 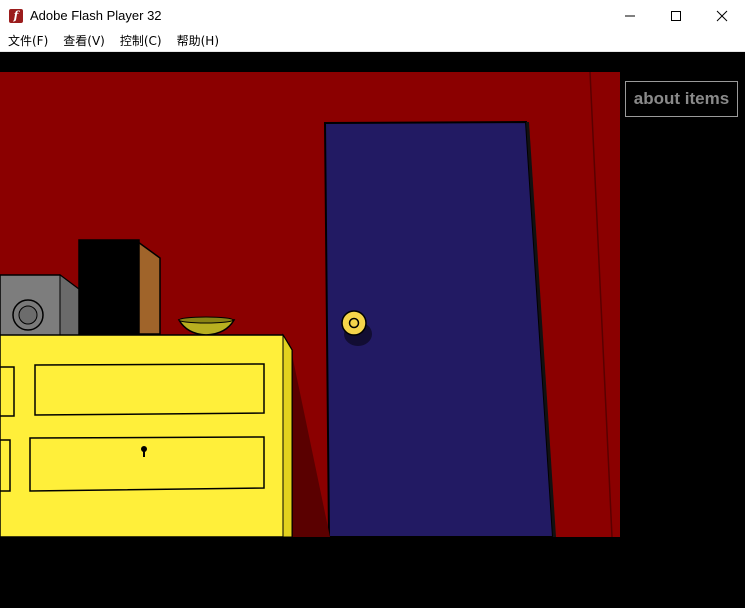 I want to click on close-button, so click(x=722, y=15).